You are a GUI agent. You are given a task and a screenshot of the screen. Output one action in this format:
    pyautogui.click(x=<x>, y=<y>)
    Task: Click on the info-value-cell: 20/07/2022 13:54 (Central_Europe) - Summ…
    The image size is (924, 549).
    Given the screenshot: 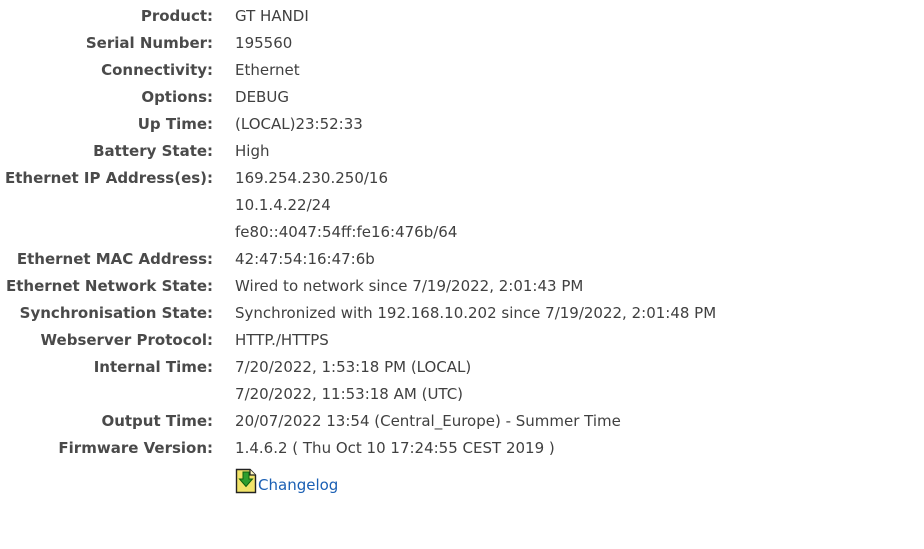 What is the action you would take?
    pyautogui.click(x=475, y=421)
    